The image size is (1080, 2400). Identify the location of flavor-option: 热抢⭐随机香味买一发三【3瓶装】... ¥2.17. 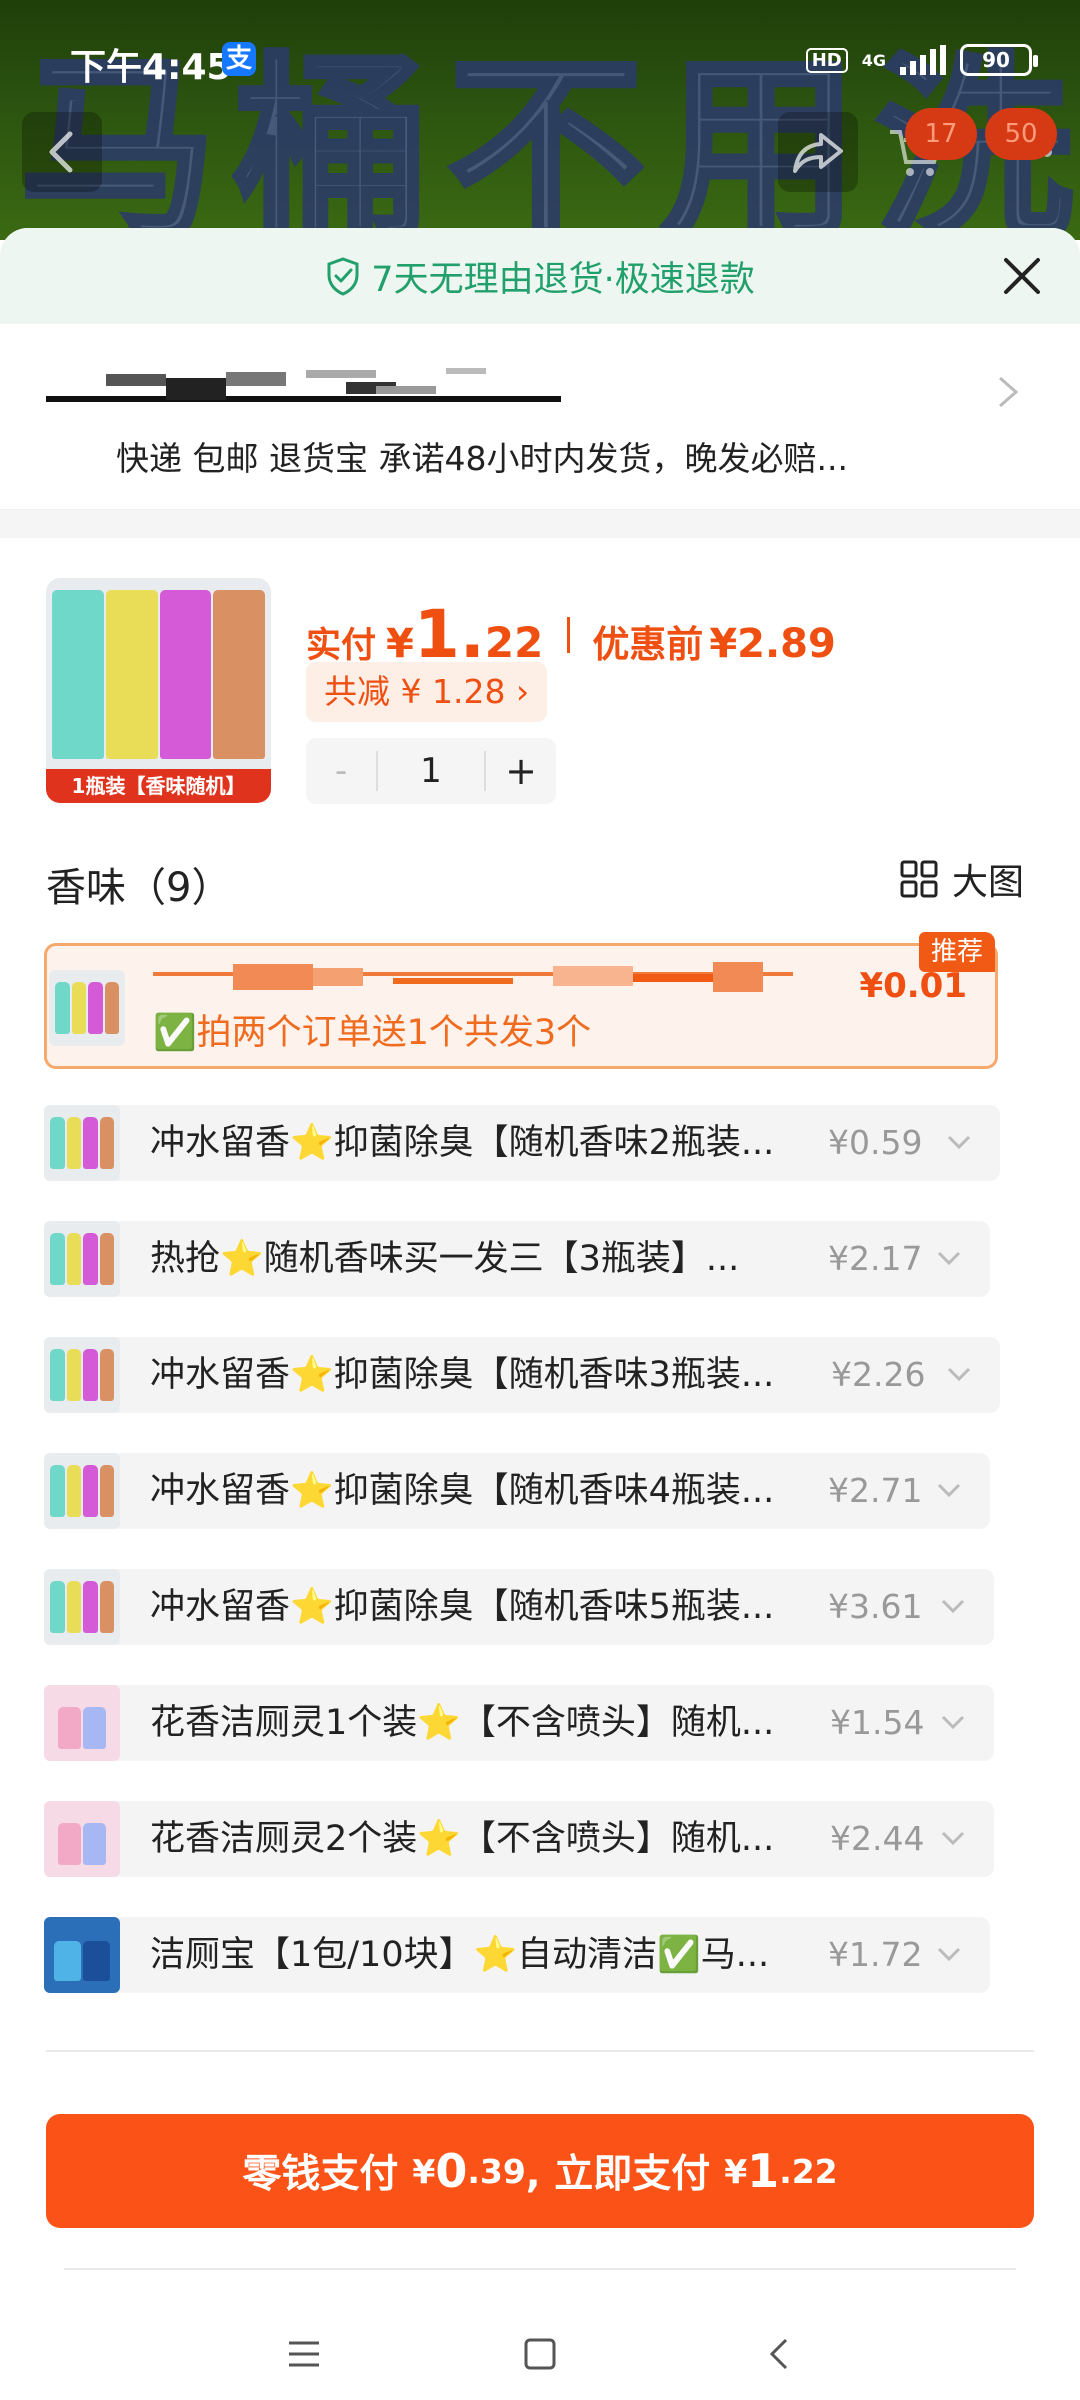
(517, 1259).